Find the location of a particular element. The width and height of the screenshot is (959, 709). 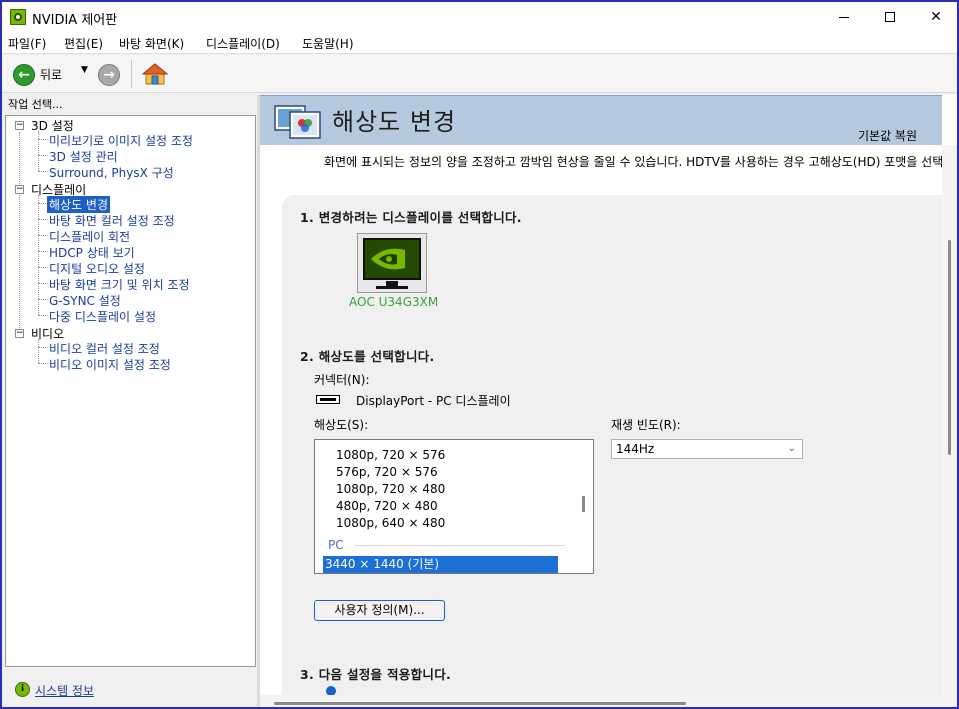

toolbar: ← 뒤로 ▼ → is located at coordinates (479, 74).